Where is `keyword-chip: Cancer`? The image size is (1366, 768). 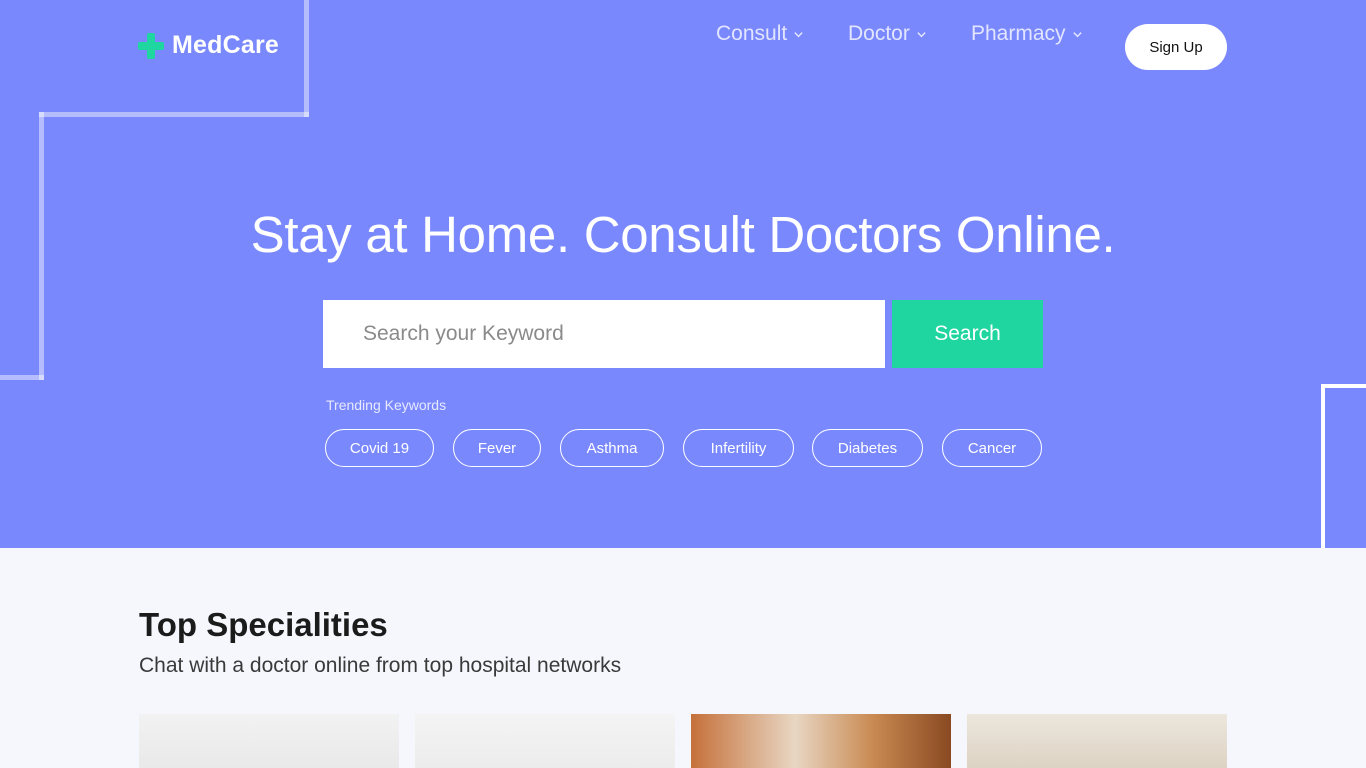
keyword-chip: Cancer is located at coordinates (992, 448).